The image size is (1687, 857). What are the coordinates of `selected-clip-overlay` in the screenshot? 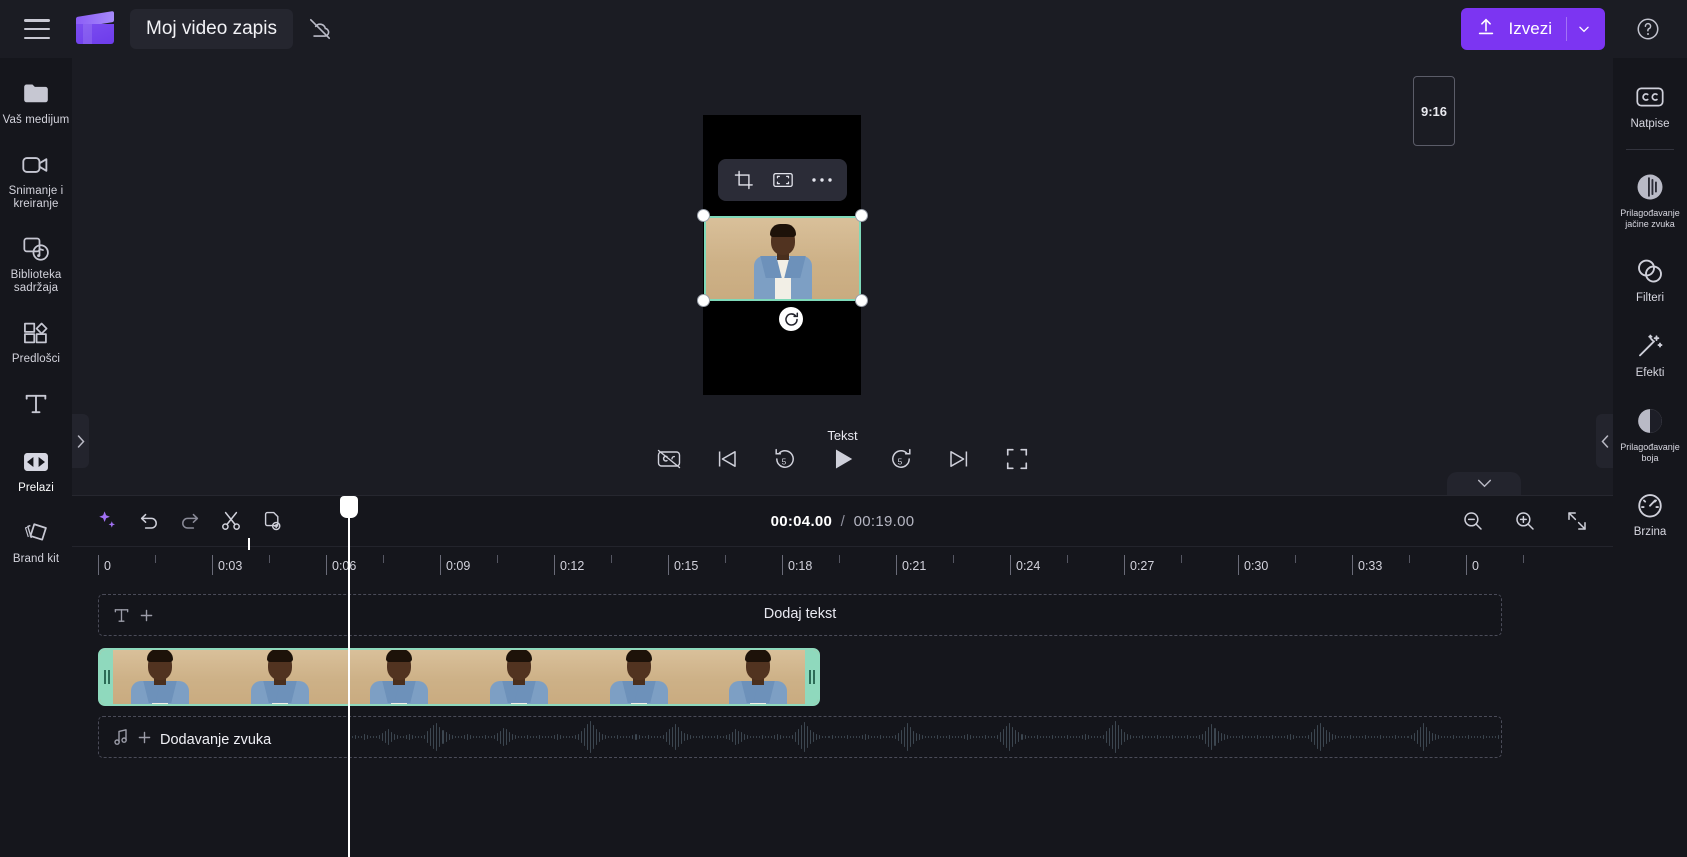 It's located at (782, 258).